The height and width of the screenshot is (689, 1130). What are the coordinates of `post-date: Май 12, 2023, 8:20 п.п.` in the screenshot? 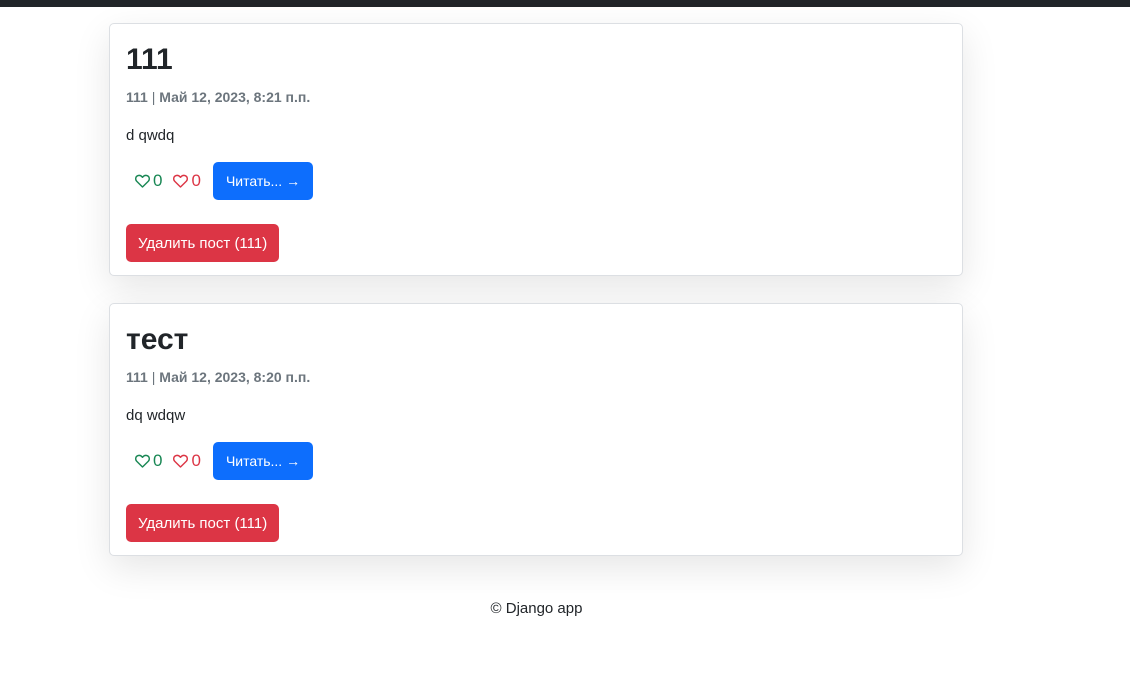 It's located at (235, 377).